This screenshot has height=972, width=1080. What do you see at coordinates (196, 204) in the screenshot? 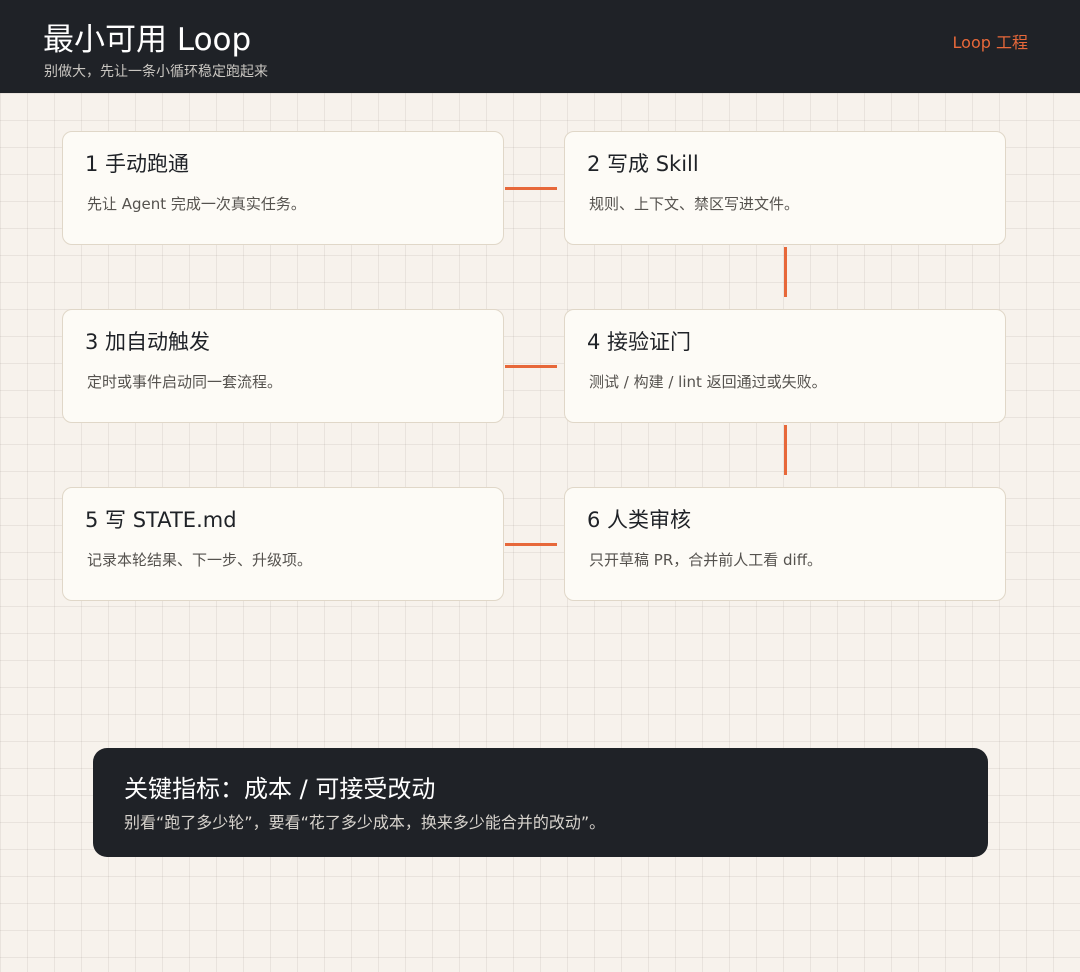
I see `step-description: 先让 Agent 完成一次真实任务。` at bounding box center [196, 204].